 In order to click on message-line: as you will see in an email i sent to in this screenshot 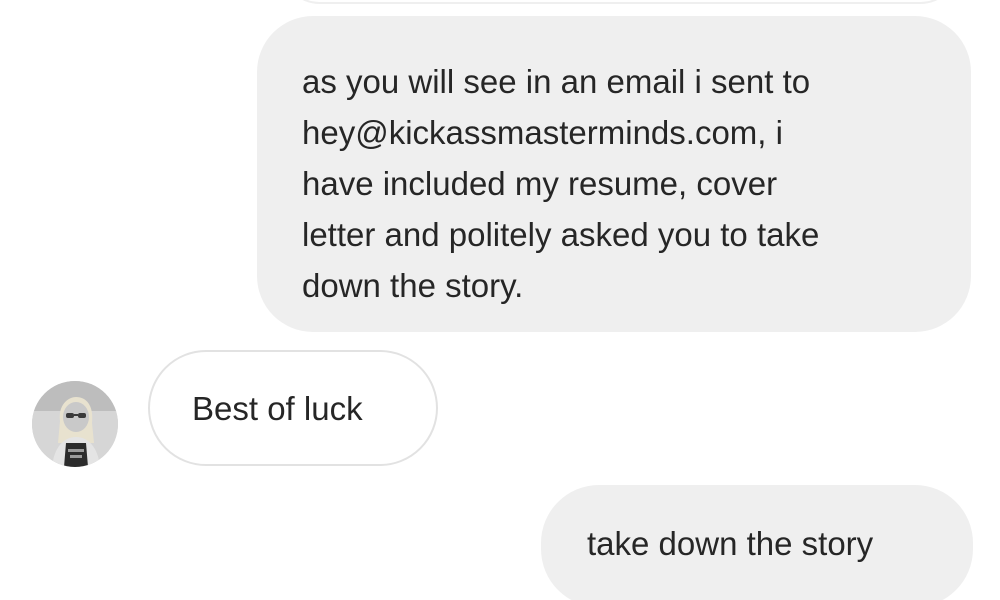, I will do `click(556, 81)`.